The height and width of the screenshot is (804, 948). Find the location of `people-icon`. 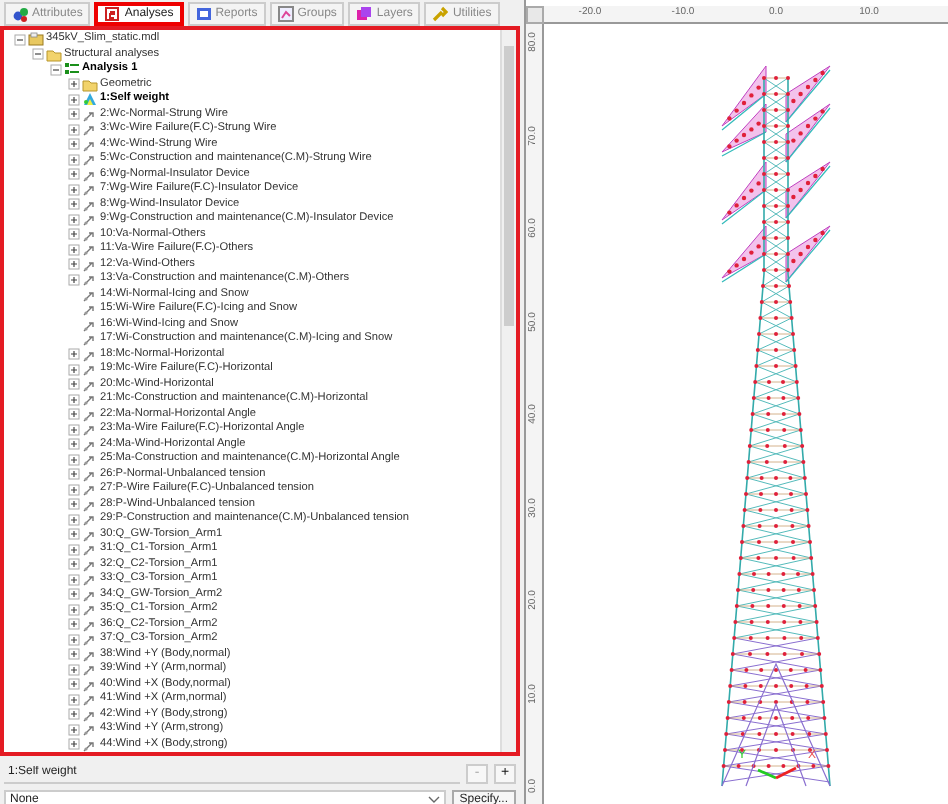

people-icon is located at coordinates (20, 14).